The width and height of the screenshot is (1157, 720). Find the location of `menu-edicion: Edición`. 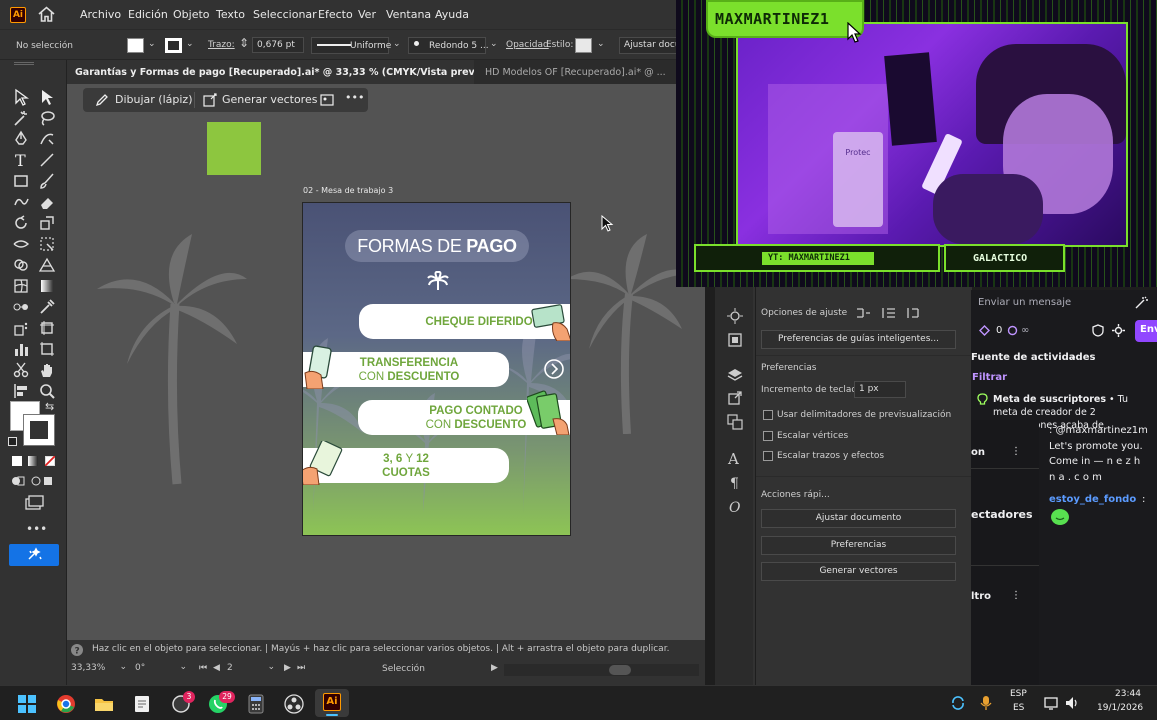

menu-edicion: Edición is located at coordinates (148, 14).